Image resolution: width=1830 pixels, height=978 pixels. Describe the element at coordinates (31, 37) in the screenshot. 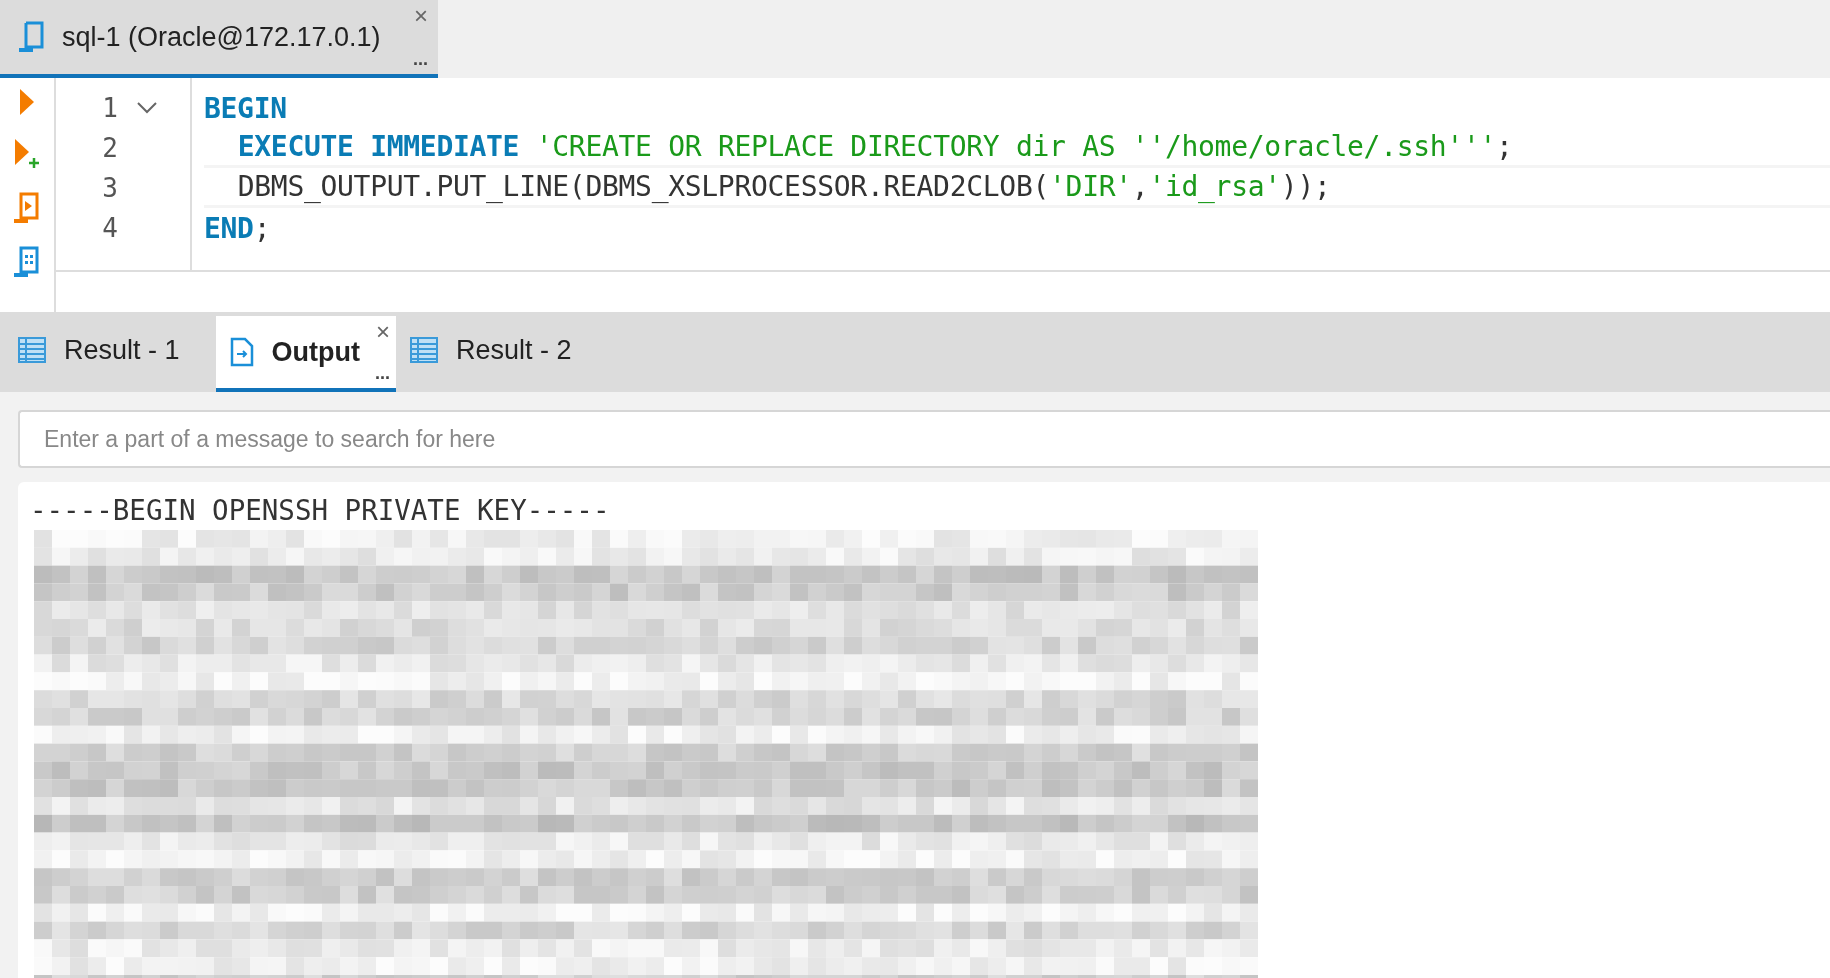

I see `script-icon` at that location.